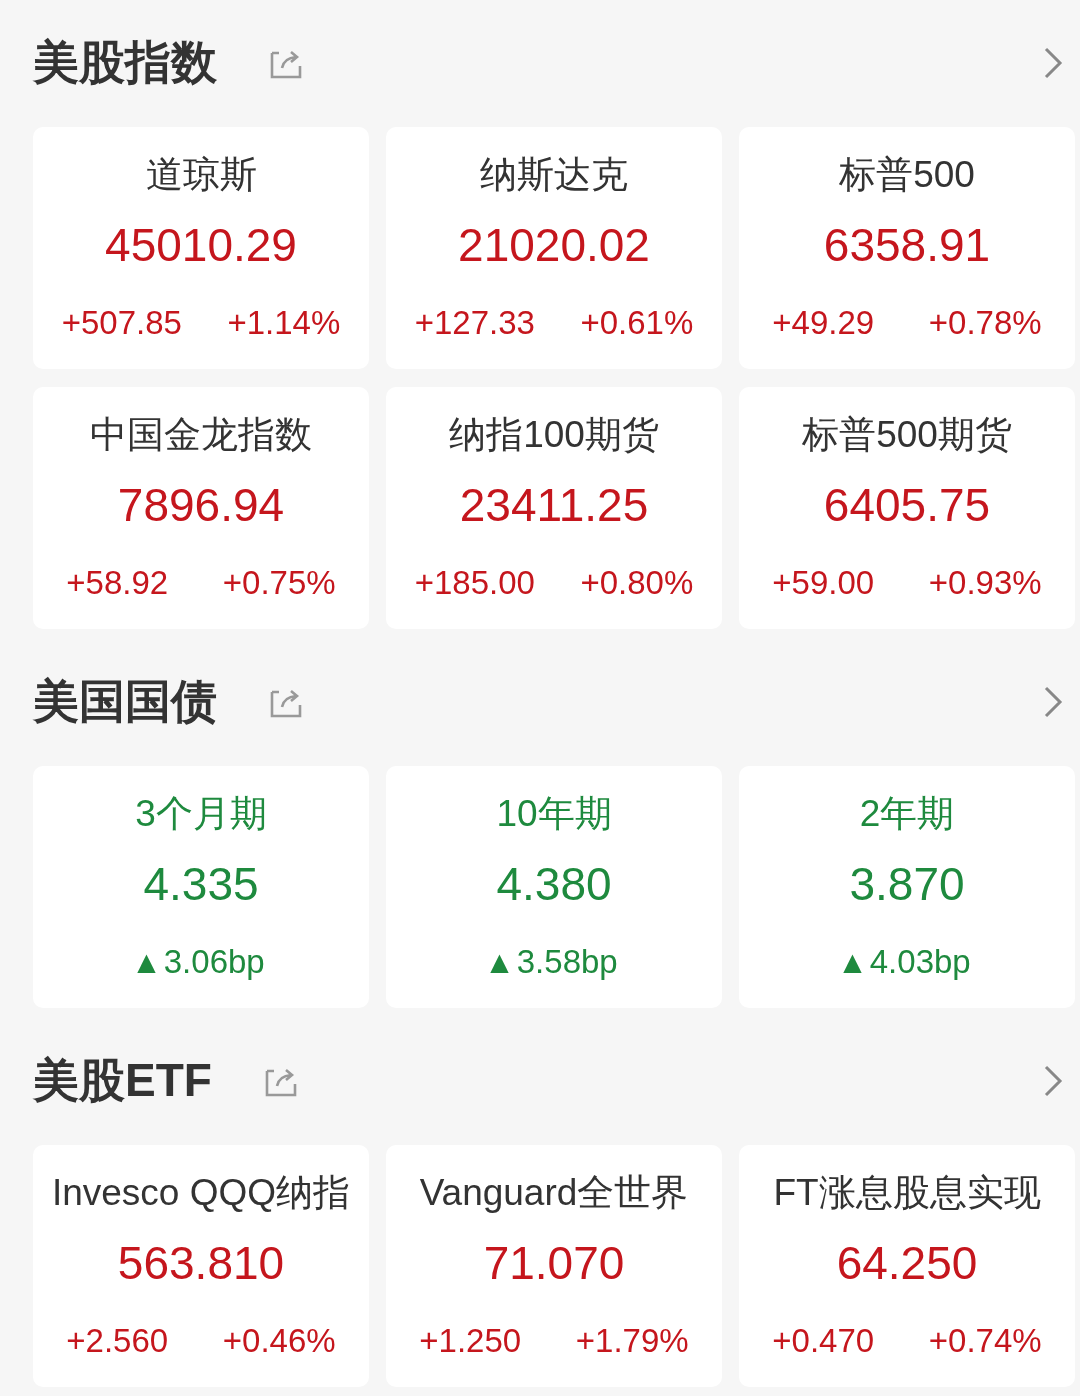  I want to click on change-percent: +1.14%, so click(284, 323).